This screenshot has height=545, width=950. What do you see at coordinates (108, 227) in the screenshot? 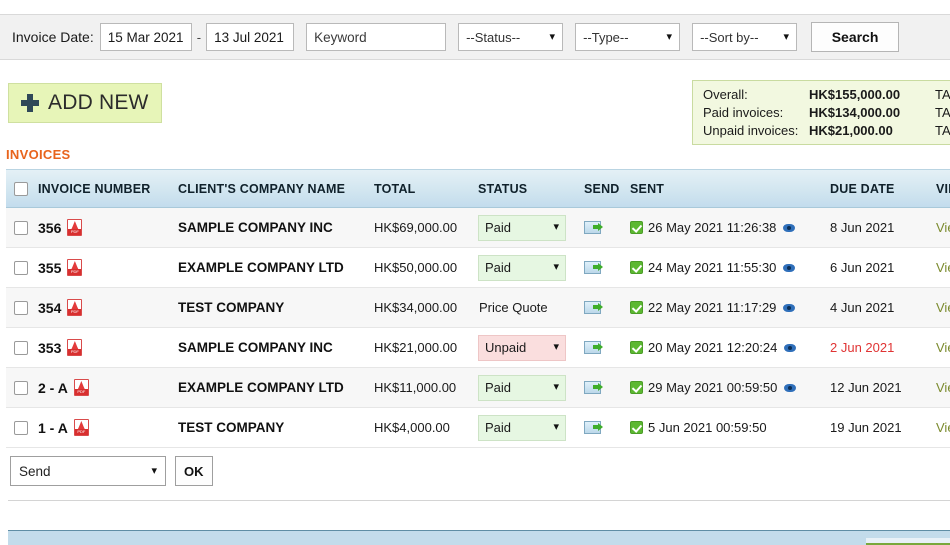
I see `invoice-number-cell: 356` at bounding box center [108, 227].